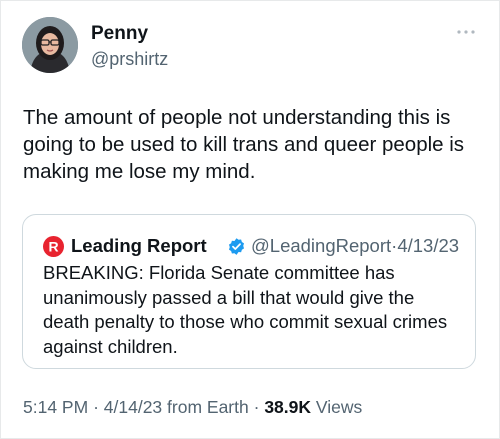 The height and width of the screenshot is (439, 500). I want to click on user-avatar-photo-icon, so click(50, 45).